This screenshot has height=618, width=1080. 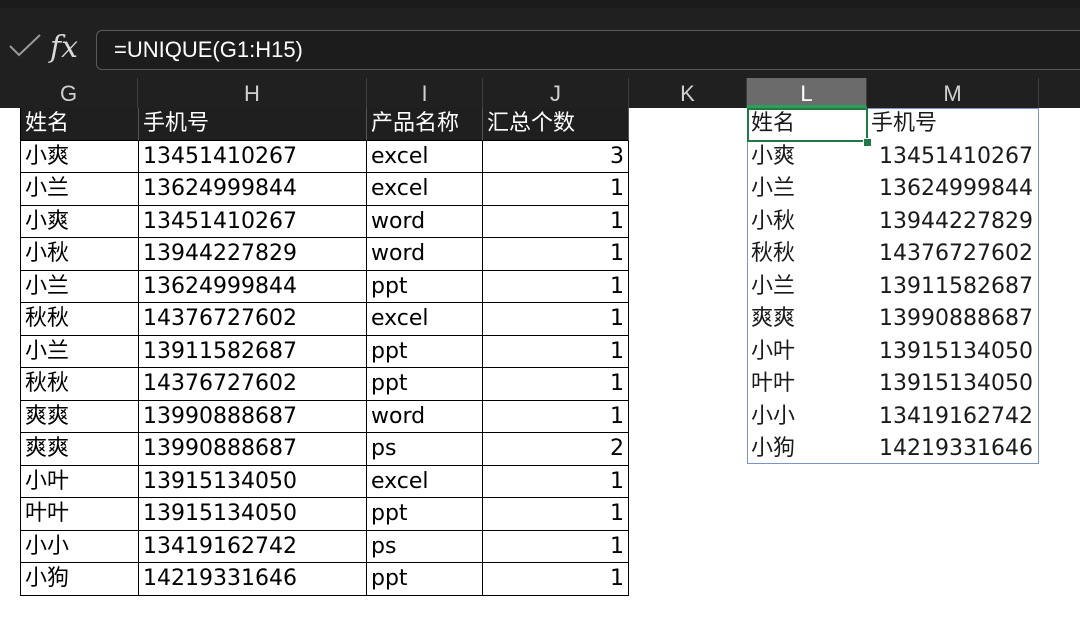 What do you see at coordinates (253, 546) in the screenshot?
I see `source-cell-phone: 13419162742` at bounding box center [253, 546].